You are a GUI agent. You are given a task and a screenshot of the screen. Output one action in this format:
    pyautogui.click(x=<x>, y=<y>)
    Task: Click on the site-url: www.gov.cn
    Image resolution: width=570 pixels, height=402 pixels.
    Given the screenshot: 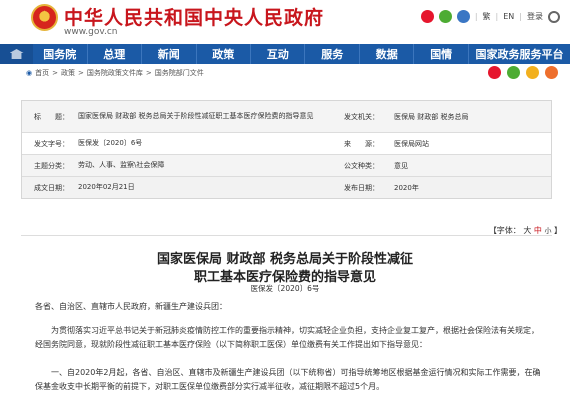 What is the action you would take?
    pyautogui.click(x=91, y=32)
    